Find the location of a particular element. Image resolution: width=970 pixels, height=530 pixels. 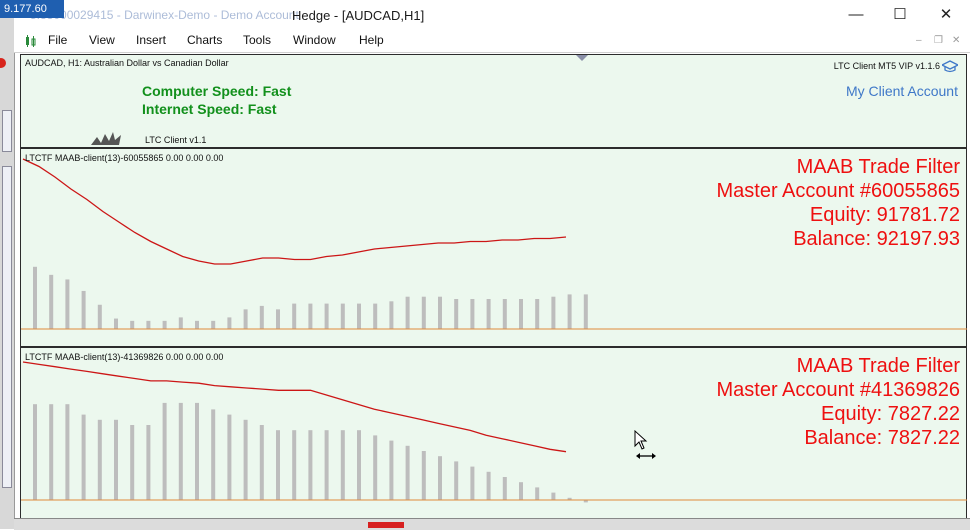

menu-window: Window is located at coordinates (314, 40).